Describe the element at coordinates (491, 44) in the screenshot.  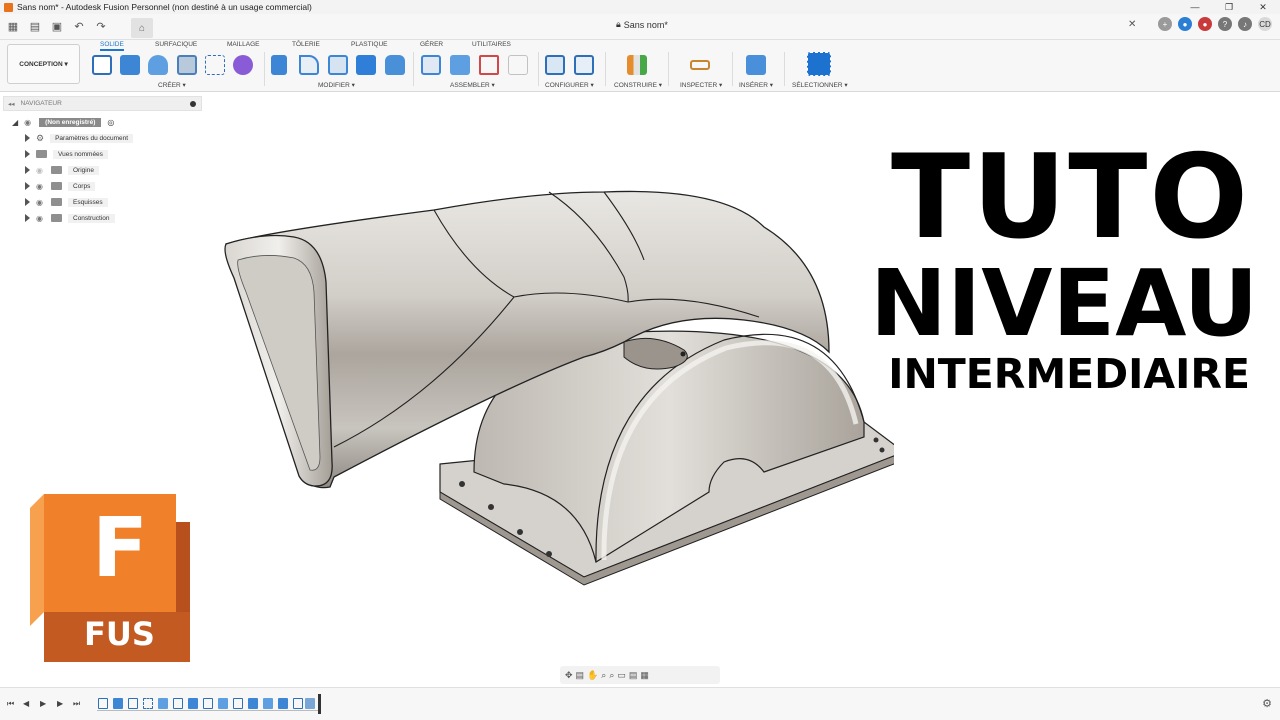
I see `tab-utilitaires: UTILITAIRES` at that location.